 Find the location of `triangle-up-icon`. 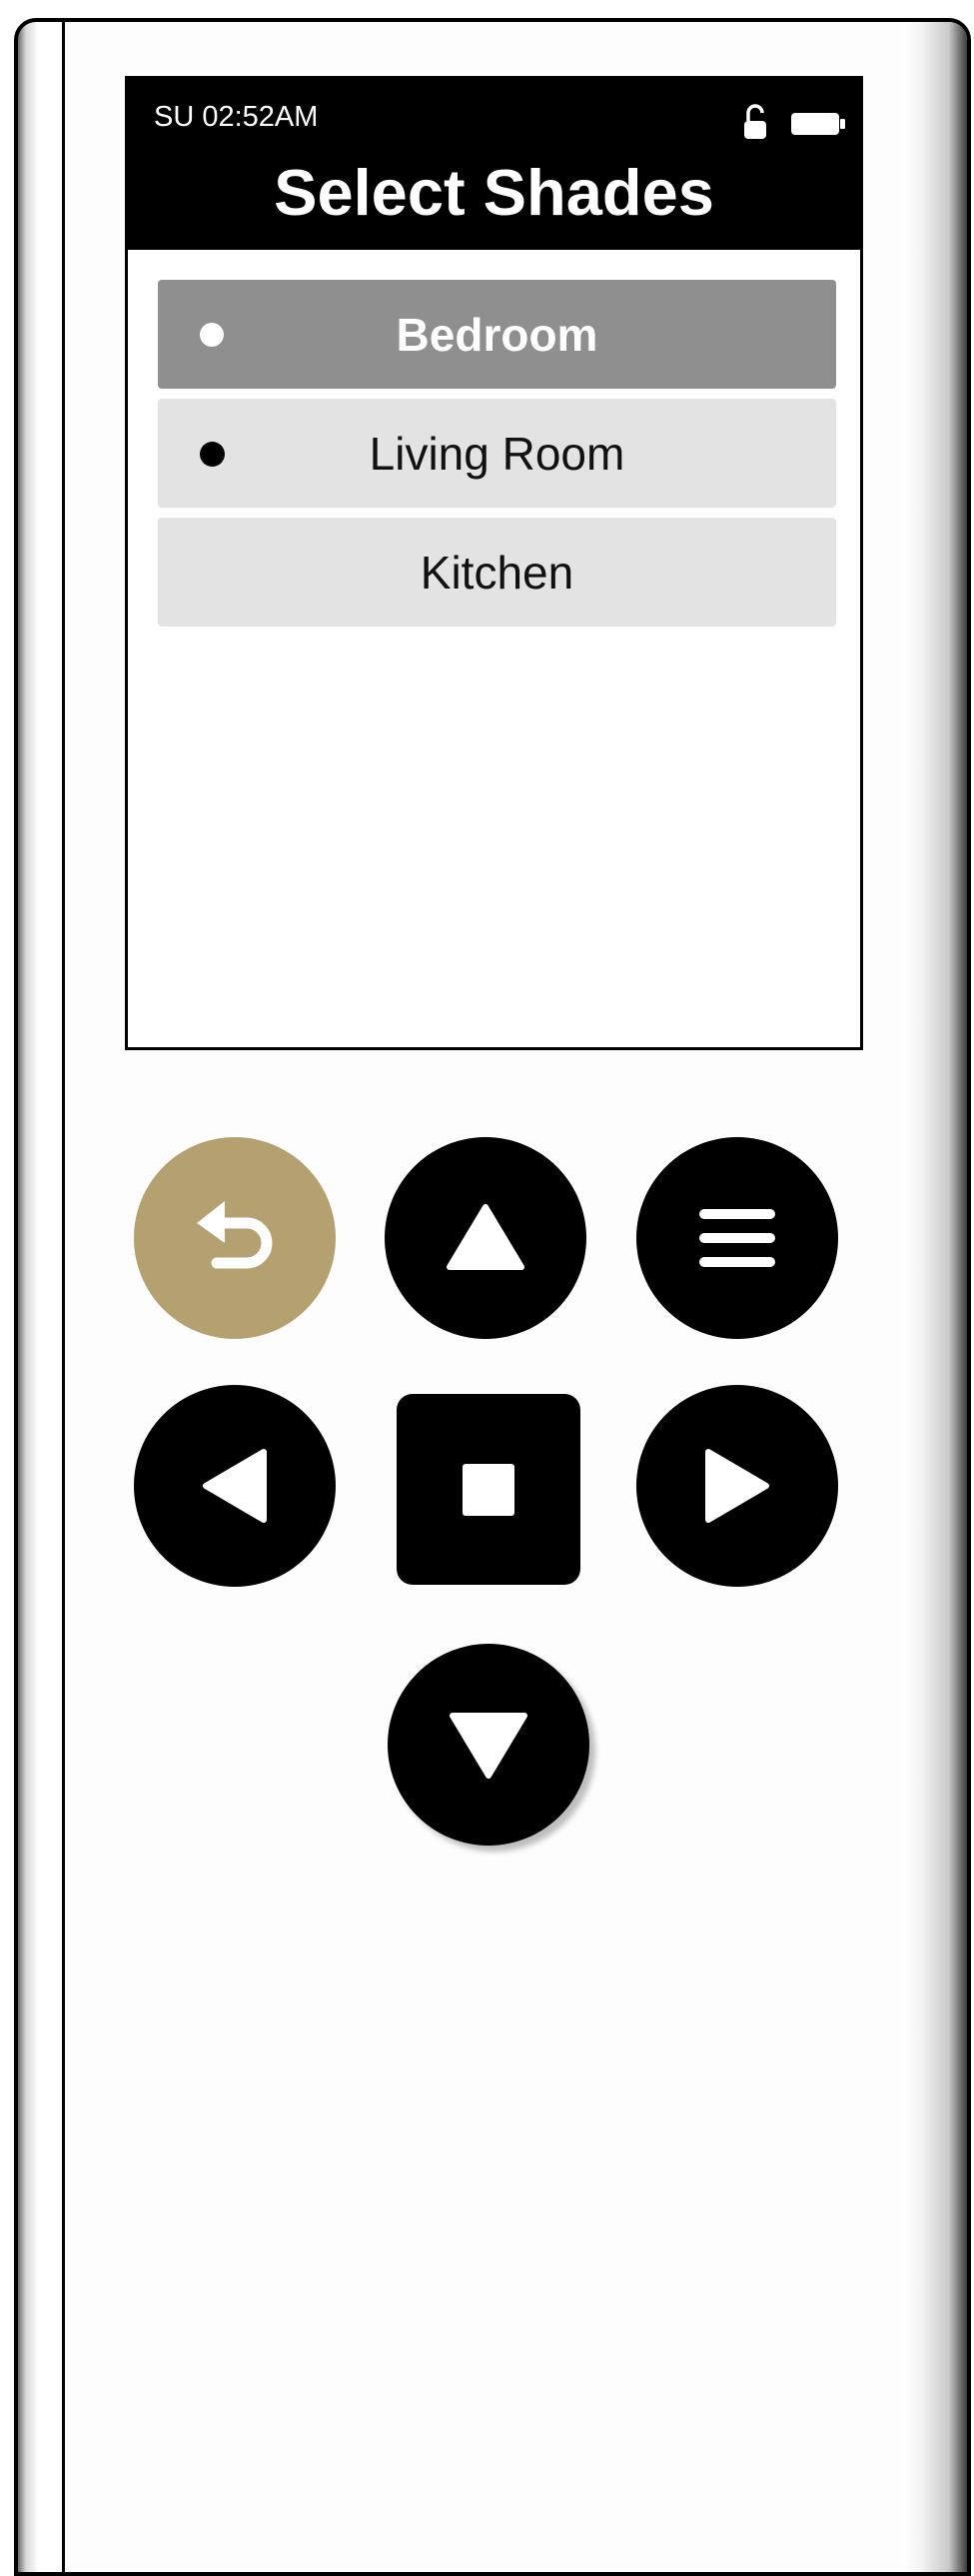

triangle-up-icon is located at coordinates (486, 1237).